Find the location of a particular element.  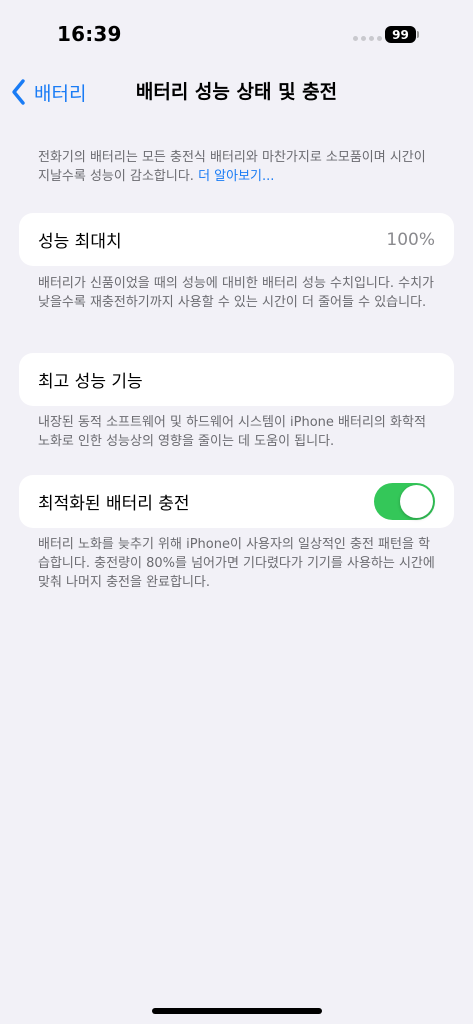

chevron-left-icon is located at coordinates (18, 92).